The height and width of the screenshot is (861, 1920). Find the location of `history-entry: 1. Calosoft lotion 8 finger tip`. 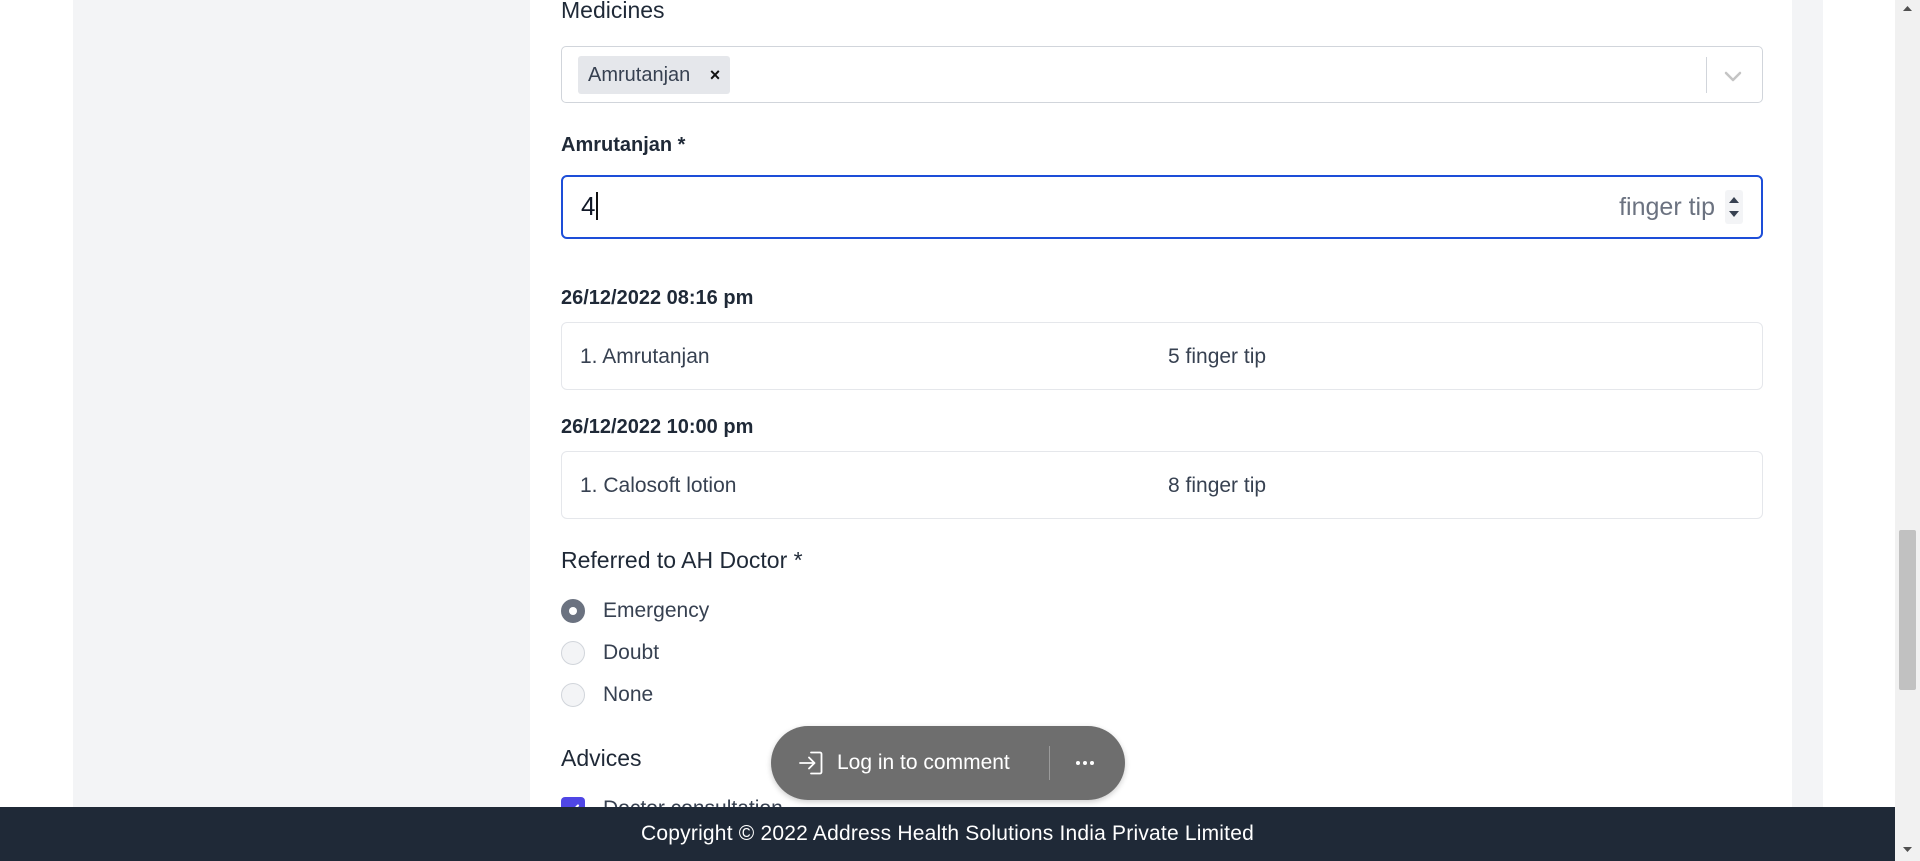

history-entry: 1. Calosoft lotion 8 finger tip is located at coordinates (1162, 485).